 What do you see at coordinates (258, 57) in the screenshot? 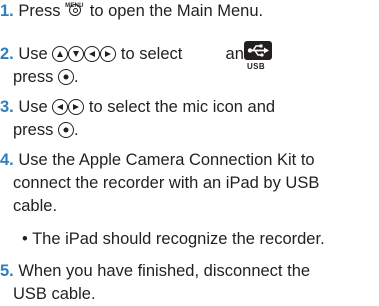
I see `usb-icon: USB` at bounding box center [258, 57].